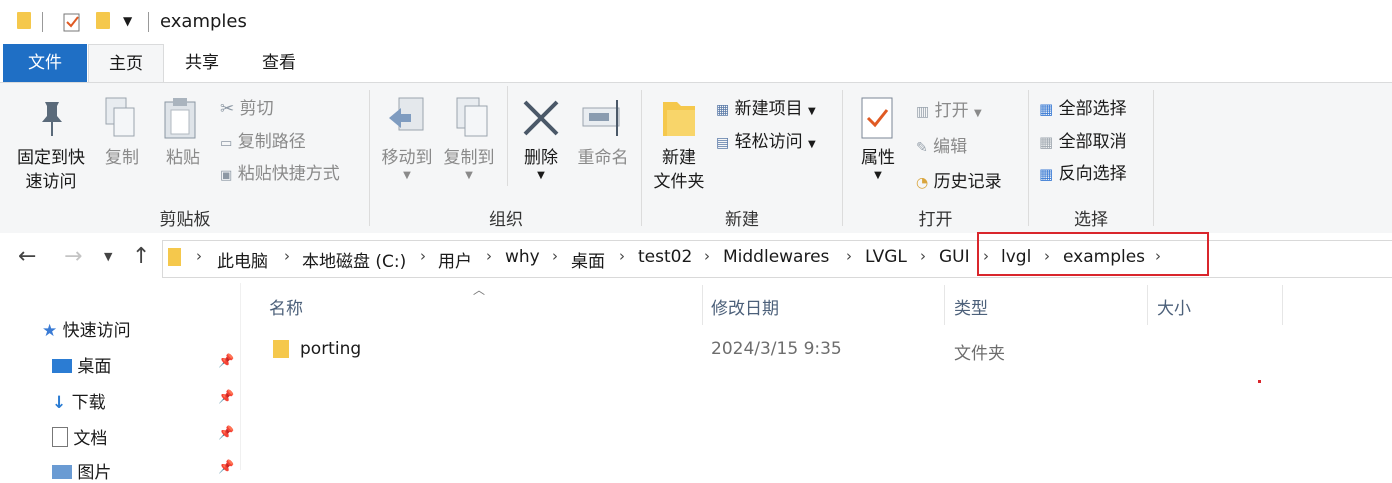  Describe the element at coordinates (522, 257) in the screenshot. I see `breadcrumb-why: why` at that location.